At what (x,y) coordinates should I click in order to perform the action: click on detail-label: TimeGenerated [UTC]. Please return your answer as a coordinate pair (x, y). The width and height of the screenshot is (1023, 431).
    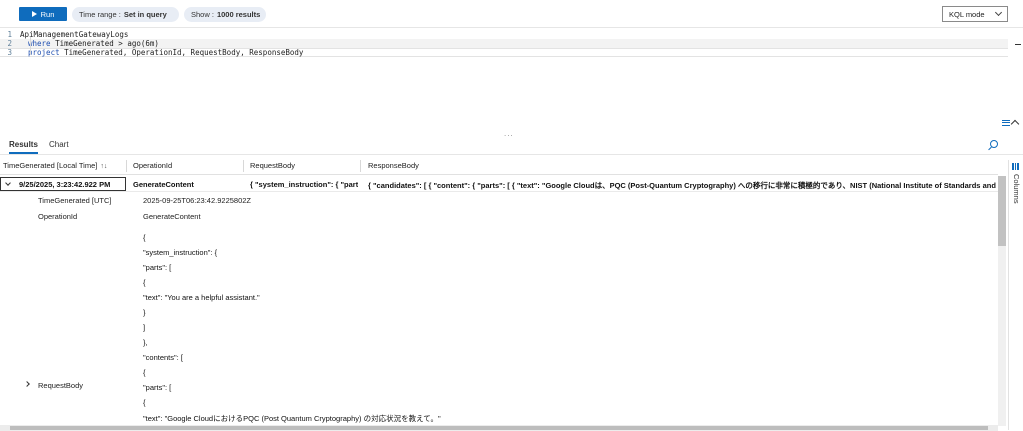
    Looking at the image, I should click on (75, 200).